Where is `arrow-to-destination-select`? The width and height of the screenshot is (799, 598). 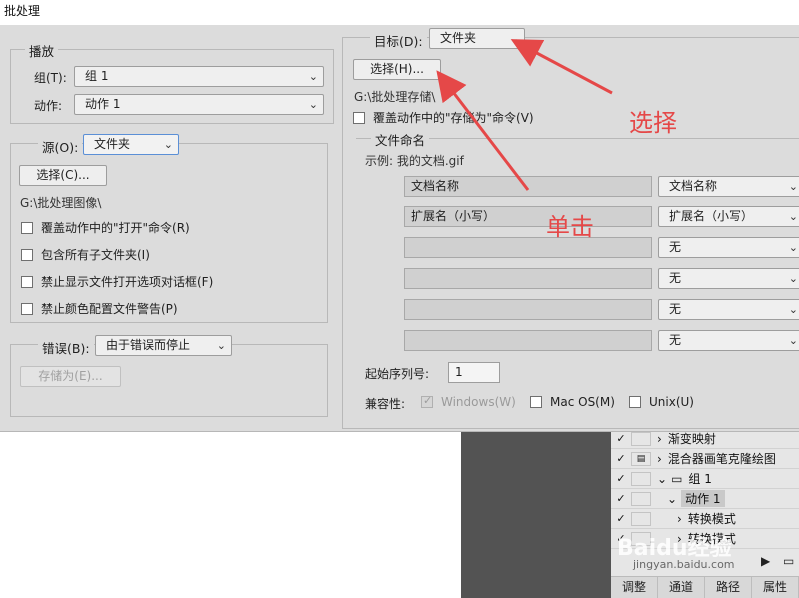 arrow-to-destination-select is located at coordinates (561, 67).